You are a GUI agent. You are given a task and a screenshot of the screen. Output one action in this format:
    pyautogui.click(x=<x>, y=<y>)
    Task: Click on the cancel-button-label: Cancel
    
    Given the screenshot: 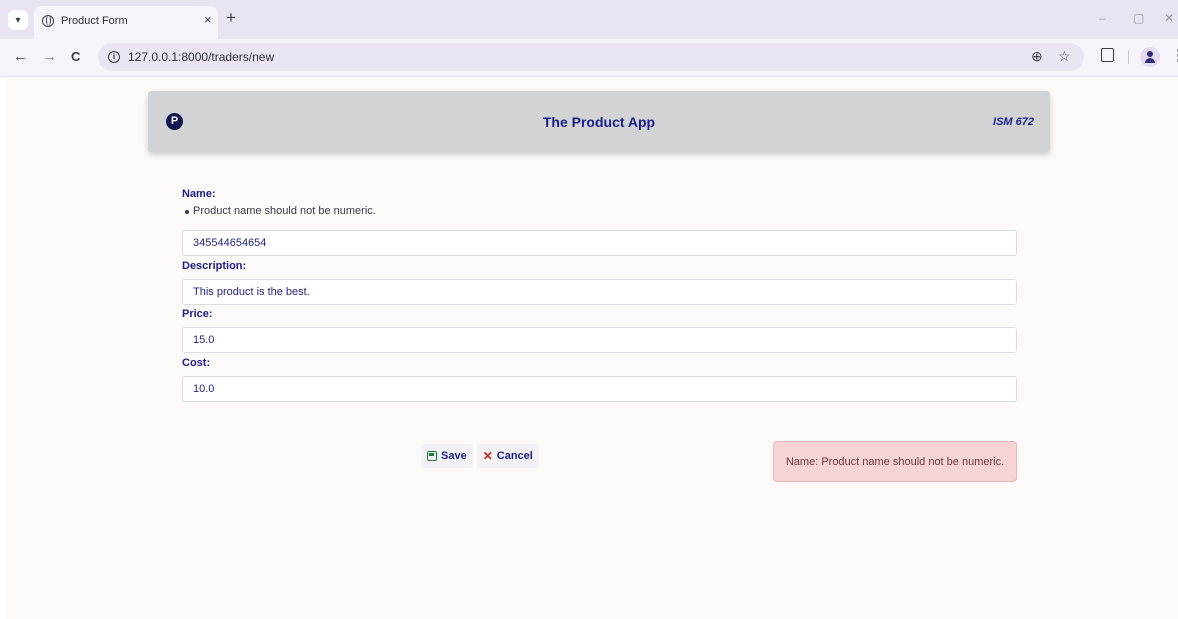 What is the action you would take?
    pyautogui.click(x=514, y=456)
    